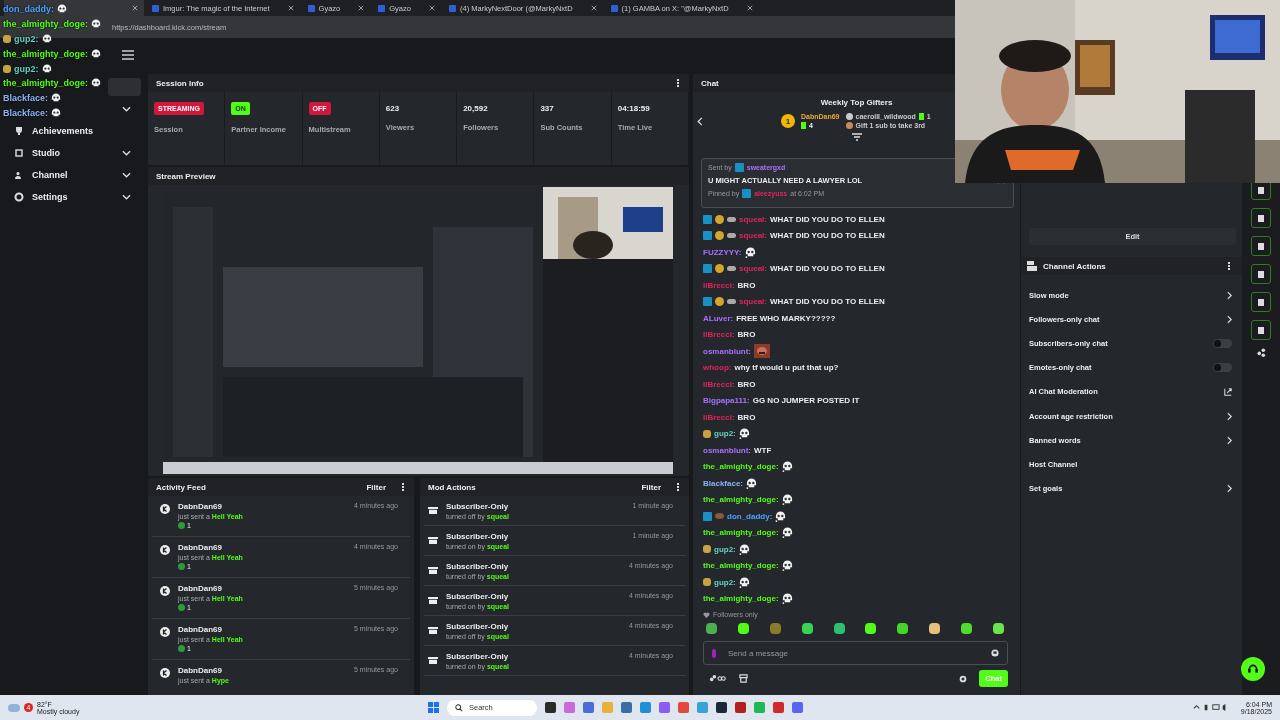  What do you see at coordinates (700, 121) in the screenshot?
I see `chevron-left-icon` at bounding box center [700, 121].